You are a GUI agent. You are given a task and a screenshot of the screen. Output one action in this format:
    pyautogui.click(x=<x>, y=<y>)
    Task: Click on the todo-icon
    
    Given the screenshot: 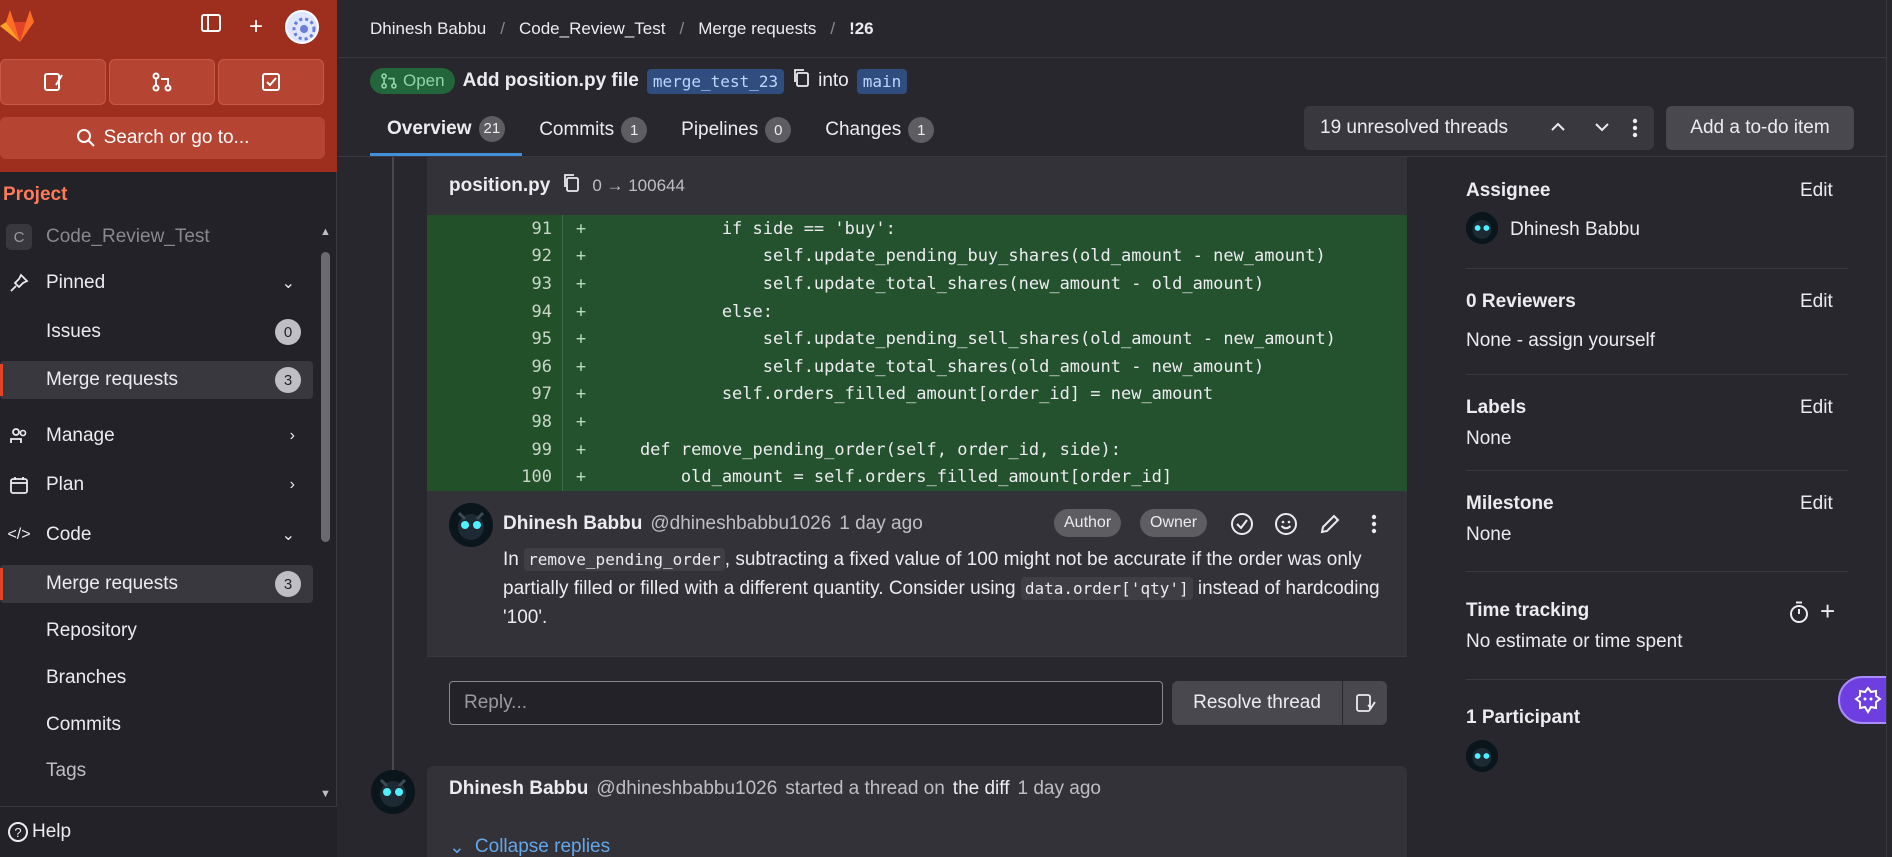 What is the action you would take?
    pyautogui.click(x=271, y=82)
    